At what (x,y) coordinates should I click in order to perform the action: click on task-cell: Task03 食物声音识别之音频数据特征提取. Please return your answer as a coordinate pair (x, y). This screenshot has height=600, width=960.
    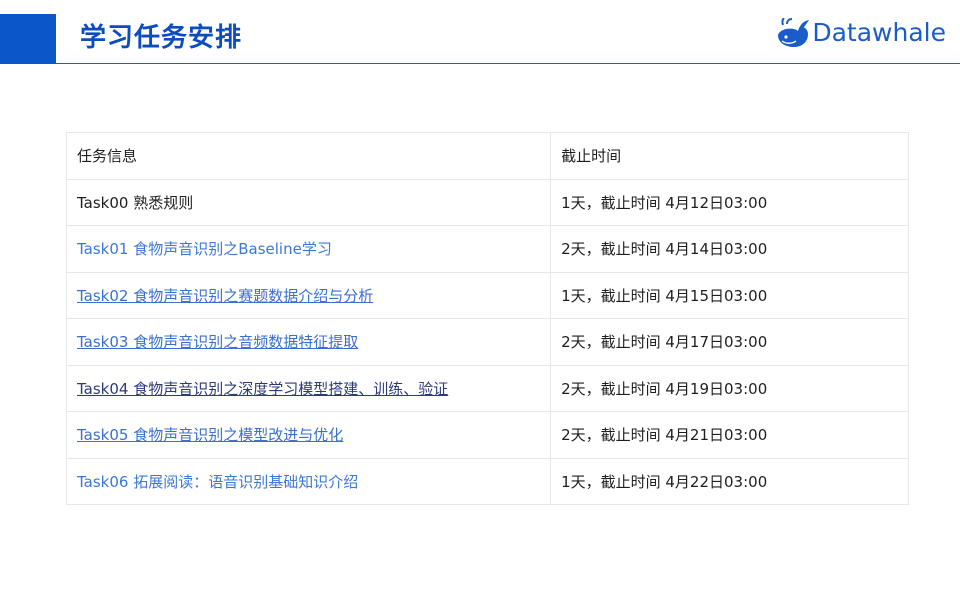
    Looking at the image, I should click on (308, 342).